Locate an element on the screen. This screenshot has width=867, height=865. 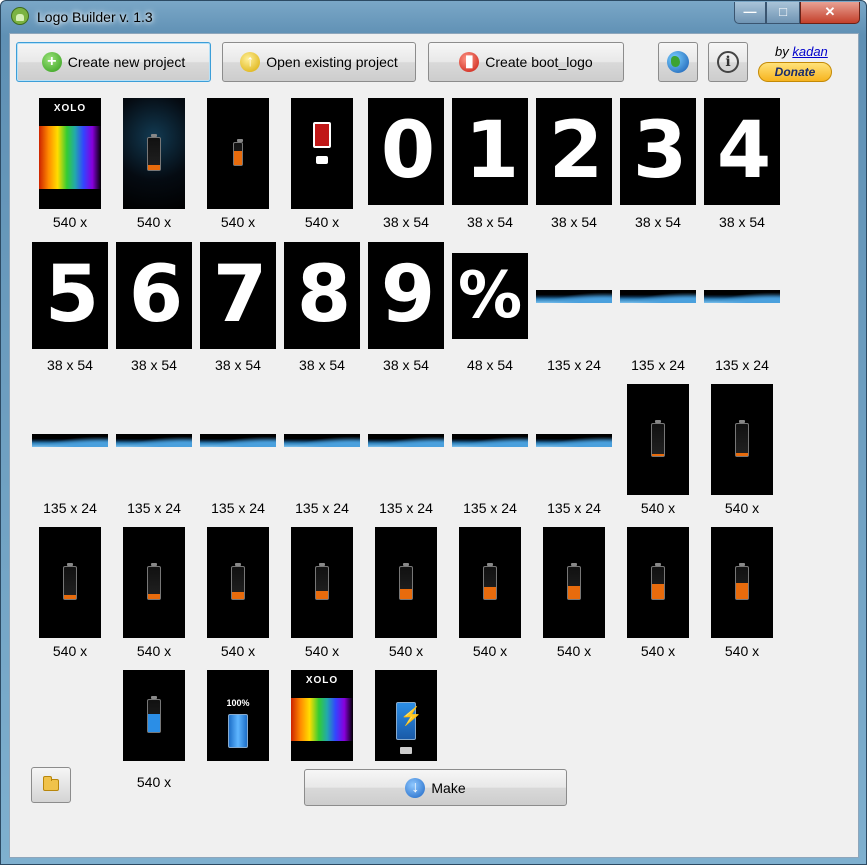
thumbnail-digit: 0 is located at coordinates (406, 151).